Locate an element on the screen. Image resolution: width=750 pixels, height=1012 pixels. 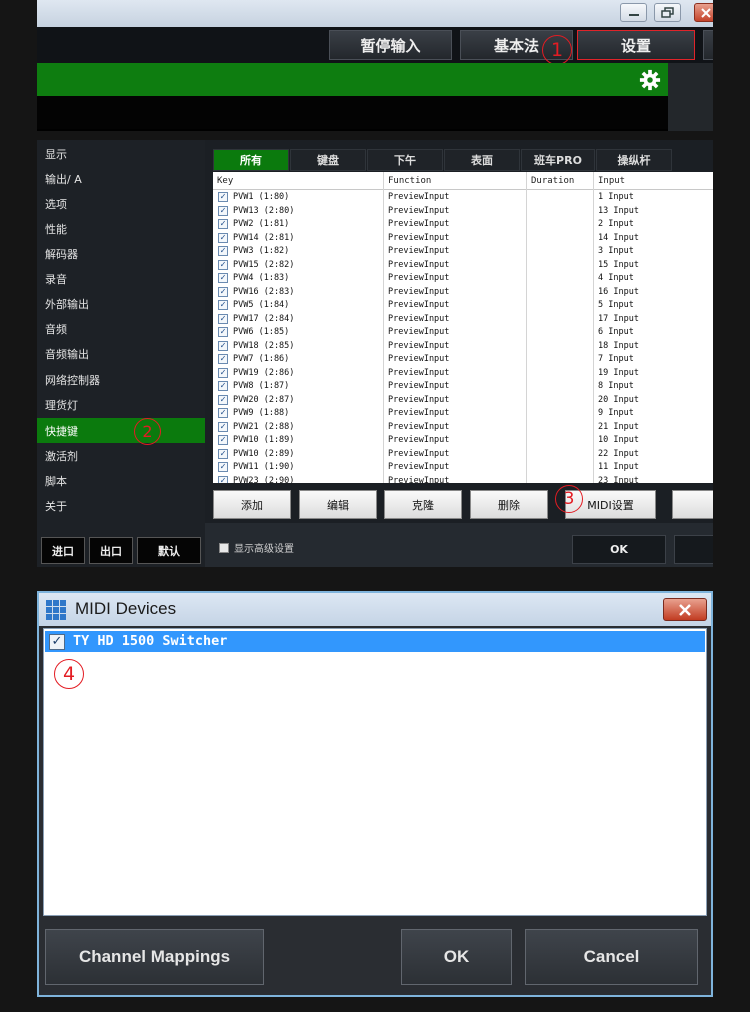
cell-key: PVW10 (1:89) is located at coordinates (264, 440).